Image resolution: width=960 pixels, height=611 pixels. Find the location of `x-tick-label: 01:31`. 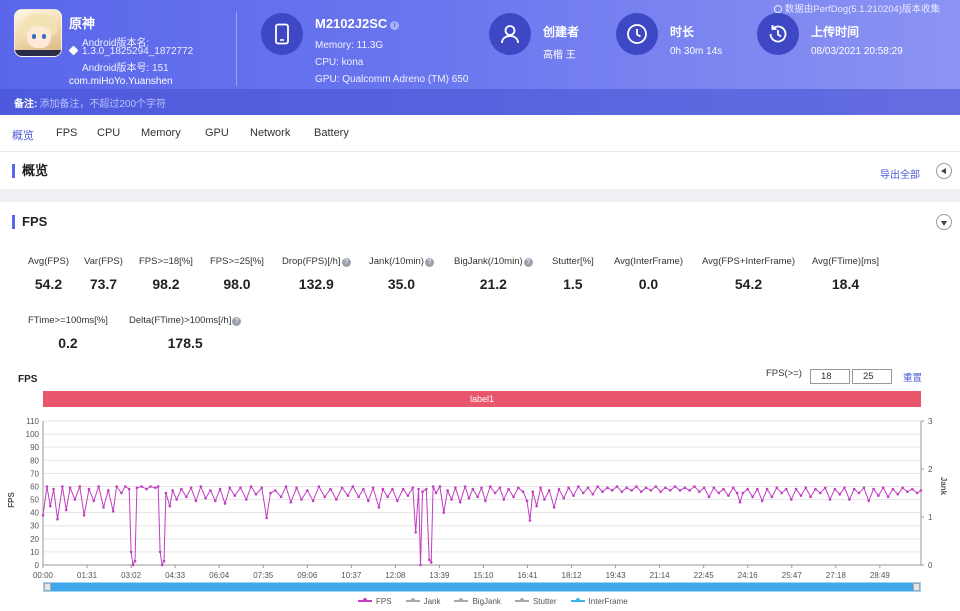

x-tick-label: 01:31 is located at coordinates (87, 575).